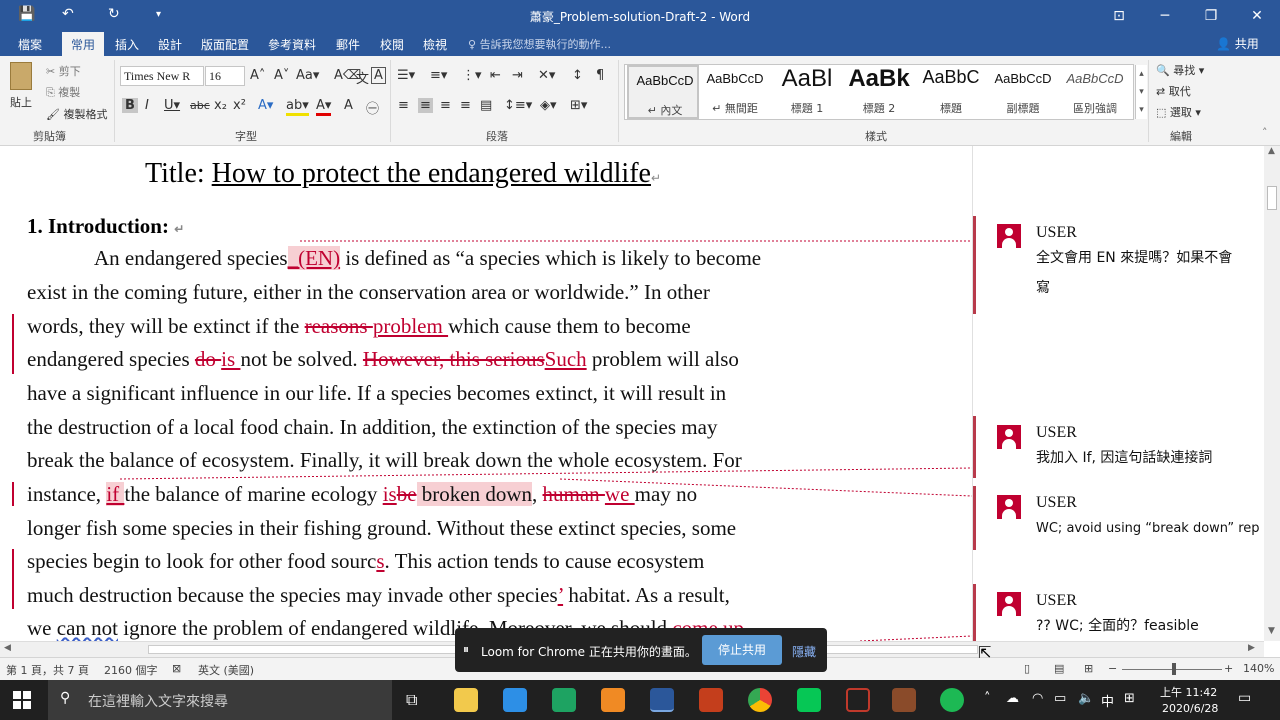  I want to click on wifi-icon: ◠, so click(1037, 698).